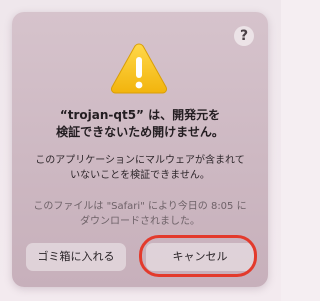  Describe the element at coordinates (244, 36) in the screenshot. I see `help-button: ?` at that location.